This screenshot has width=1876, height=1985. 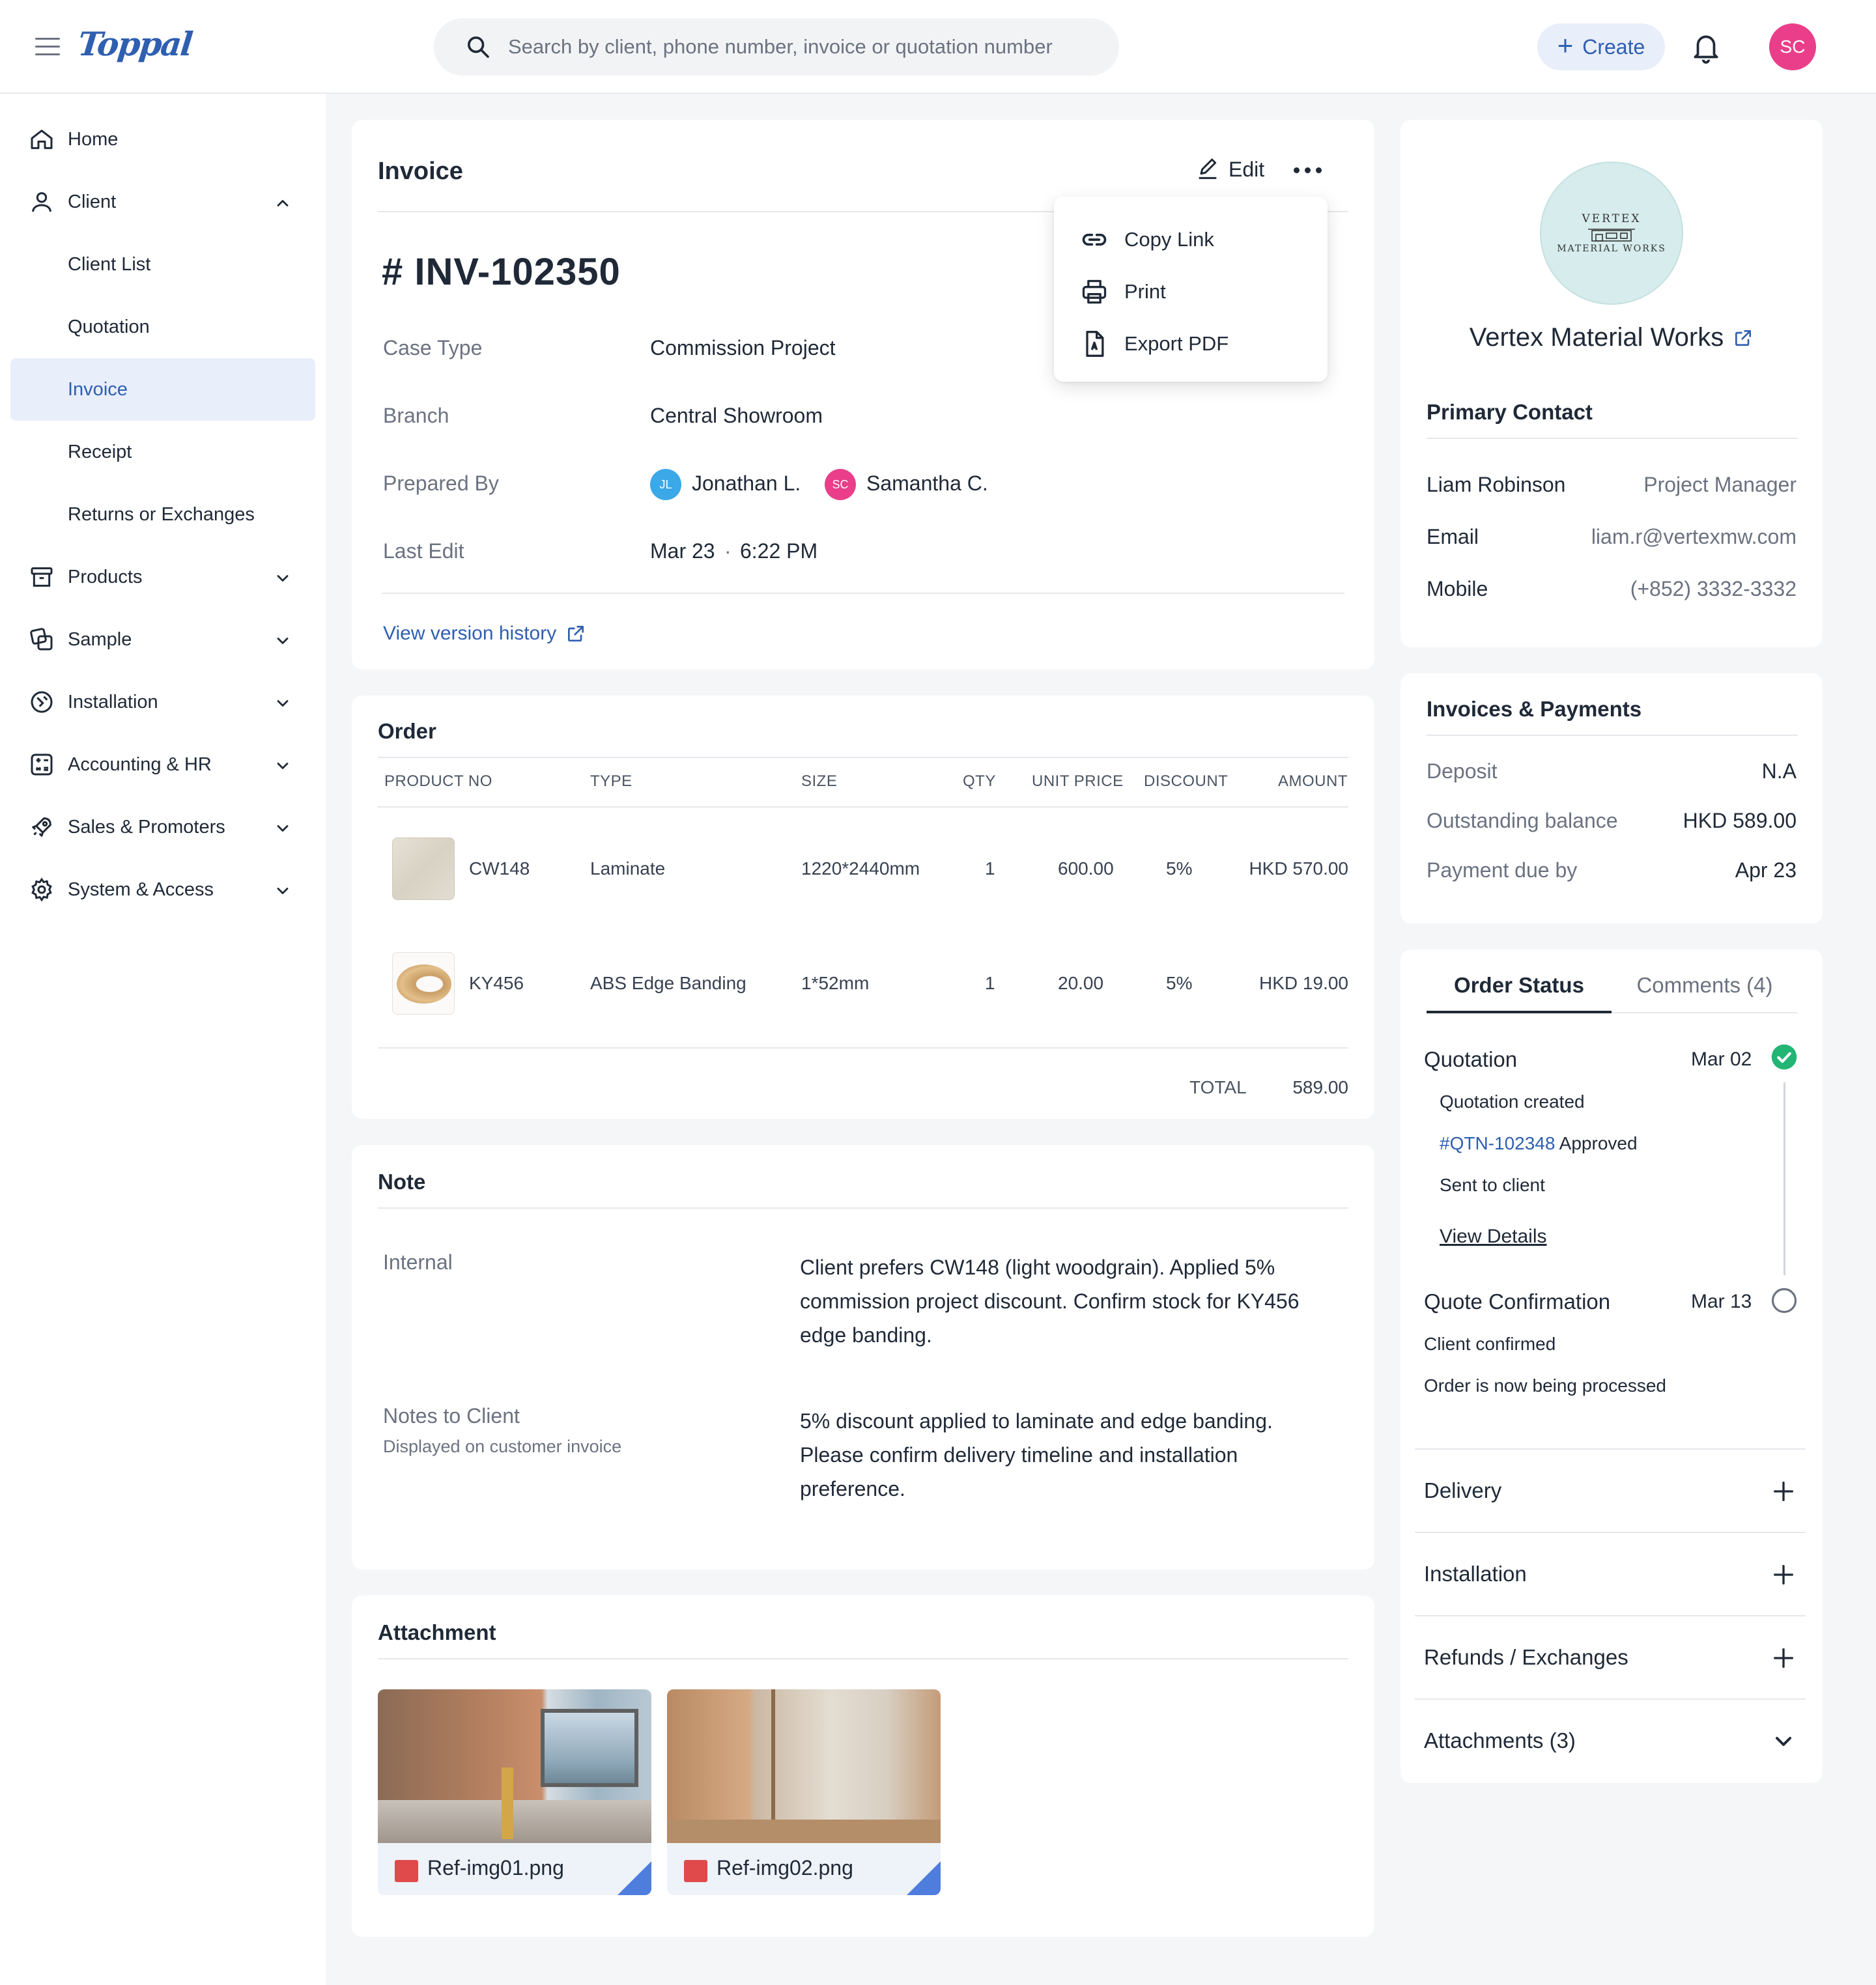 What do you see at coordinates (500, 868) in the screenshot?
I see `product-no: CW148` at bounding box center [500, 868].